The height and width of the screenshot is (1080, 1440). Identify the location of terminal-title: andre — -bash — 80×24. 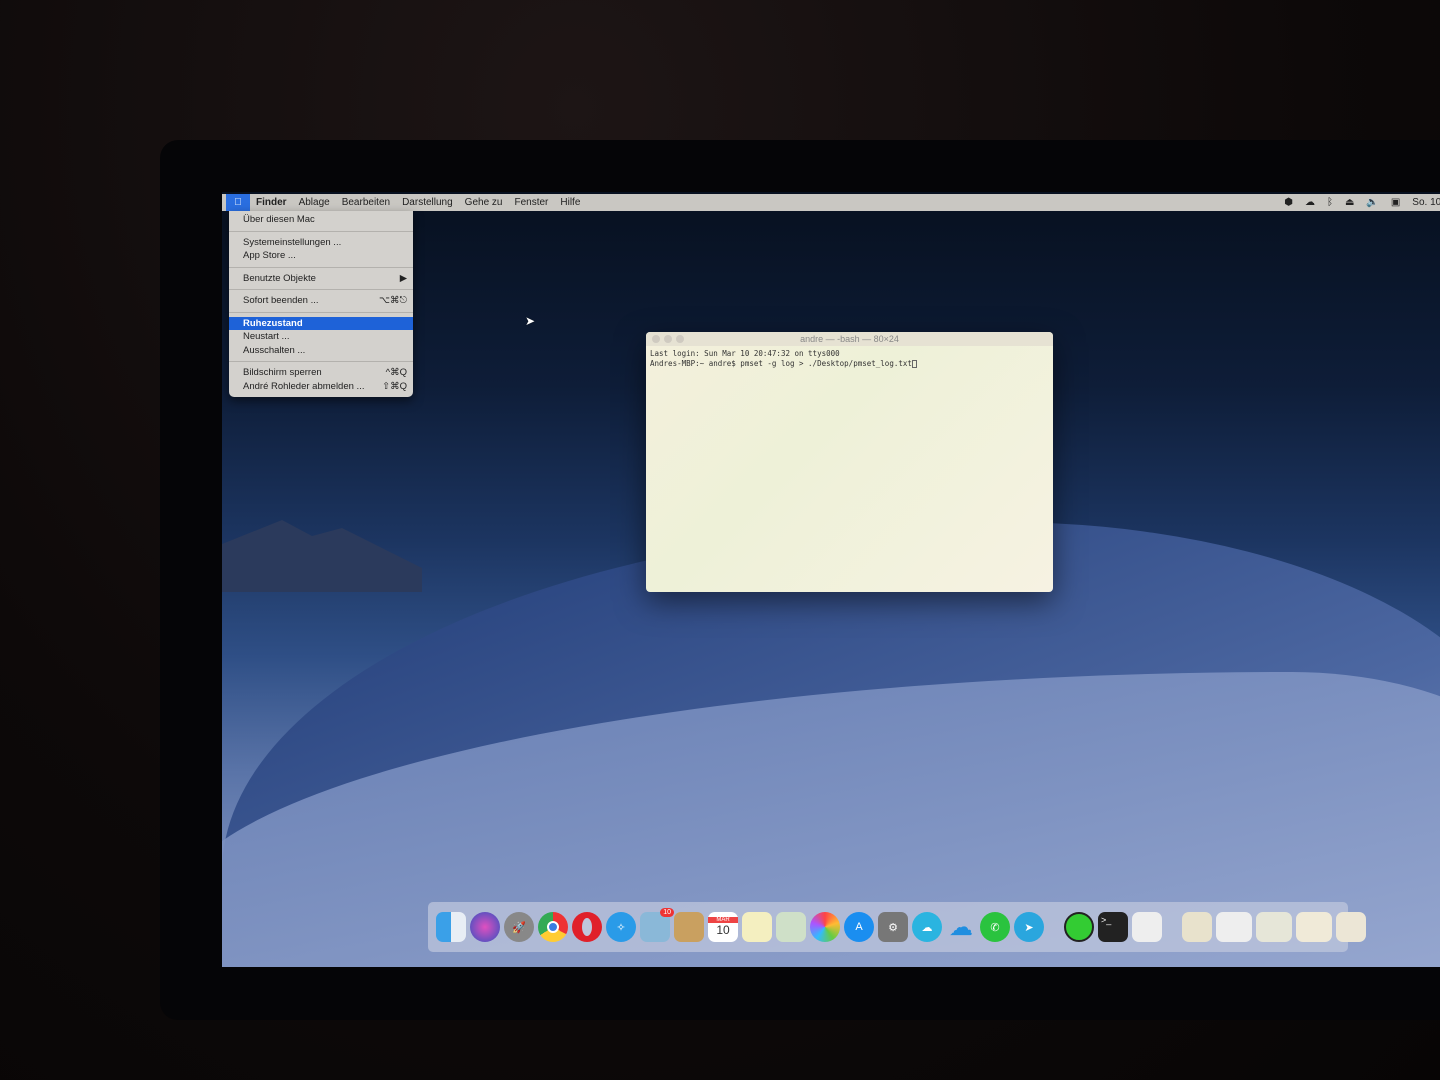
(849, 339).